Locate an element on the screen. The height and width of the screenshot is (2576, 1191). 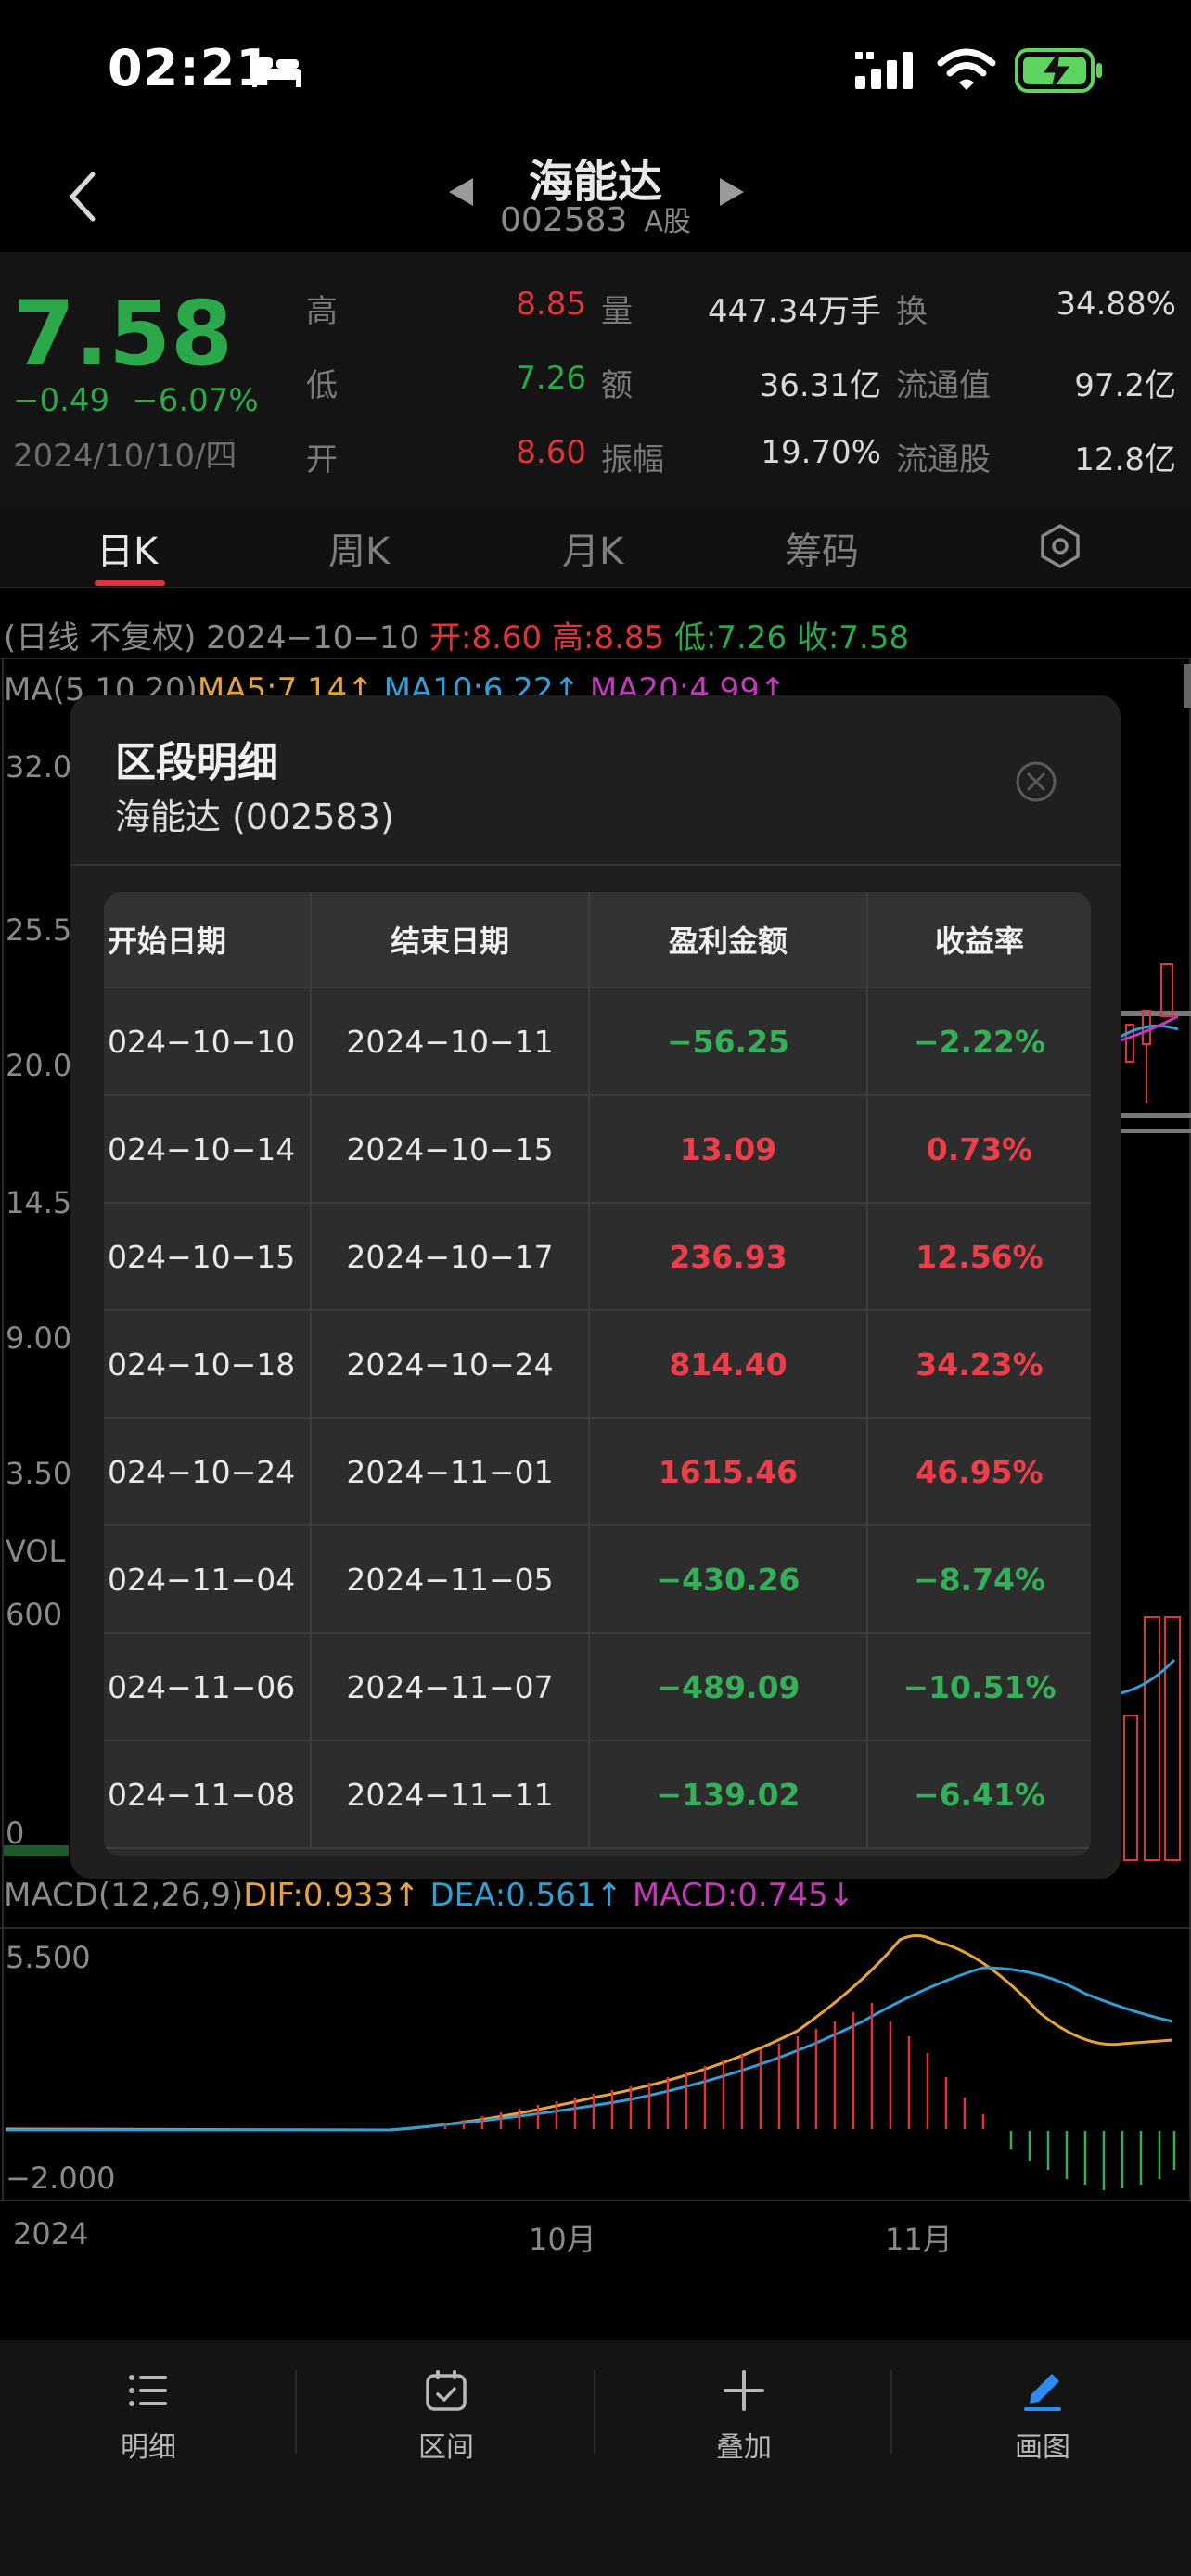
profit-cell: −139.02 is located at coordinates (729, 1794).